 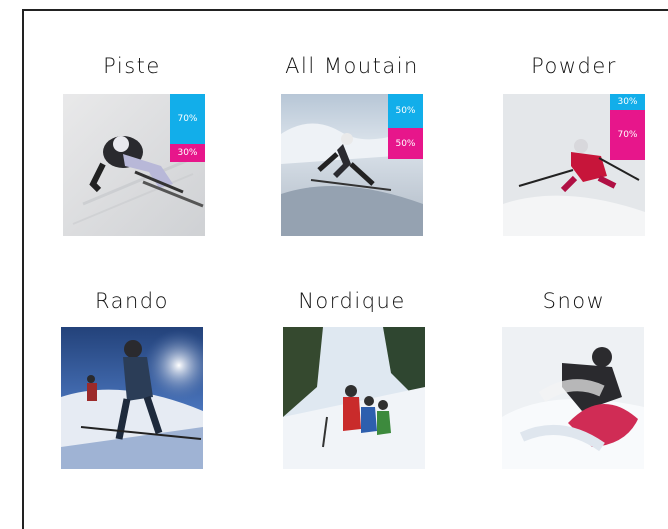 I want to click on category-label-piste: Piste, so click(x=132, y=66).